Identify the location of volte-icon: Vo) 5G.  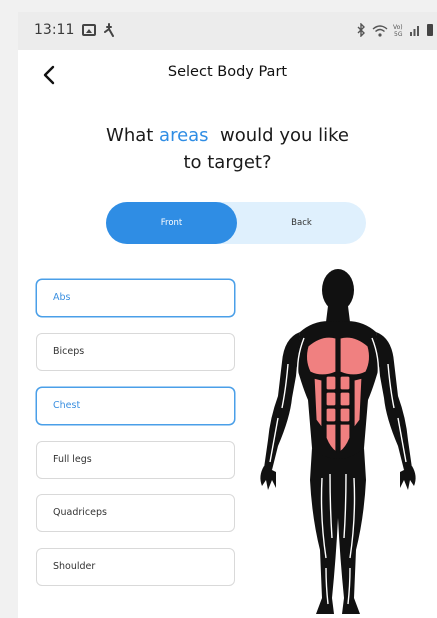
(398, 30).